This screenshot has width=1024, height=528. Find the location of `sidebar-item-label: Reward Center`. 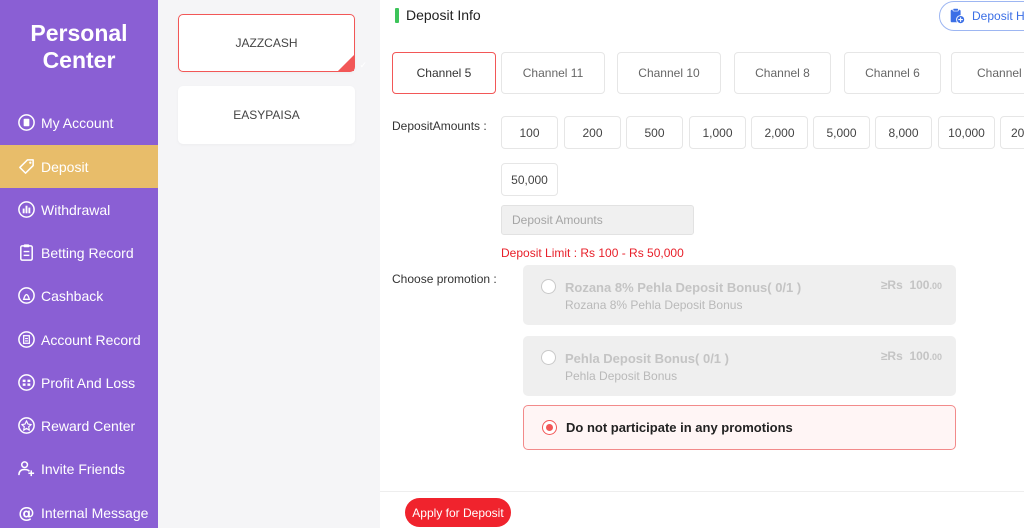

sidebar-item-label: Reward Center is located at coordinates (88, 425).